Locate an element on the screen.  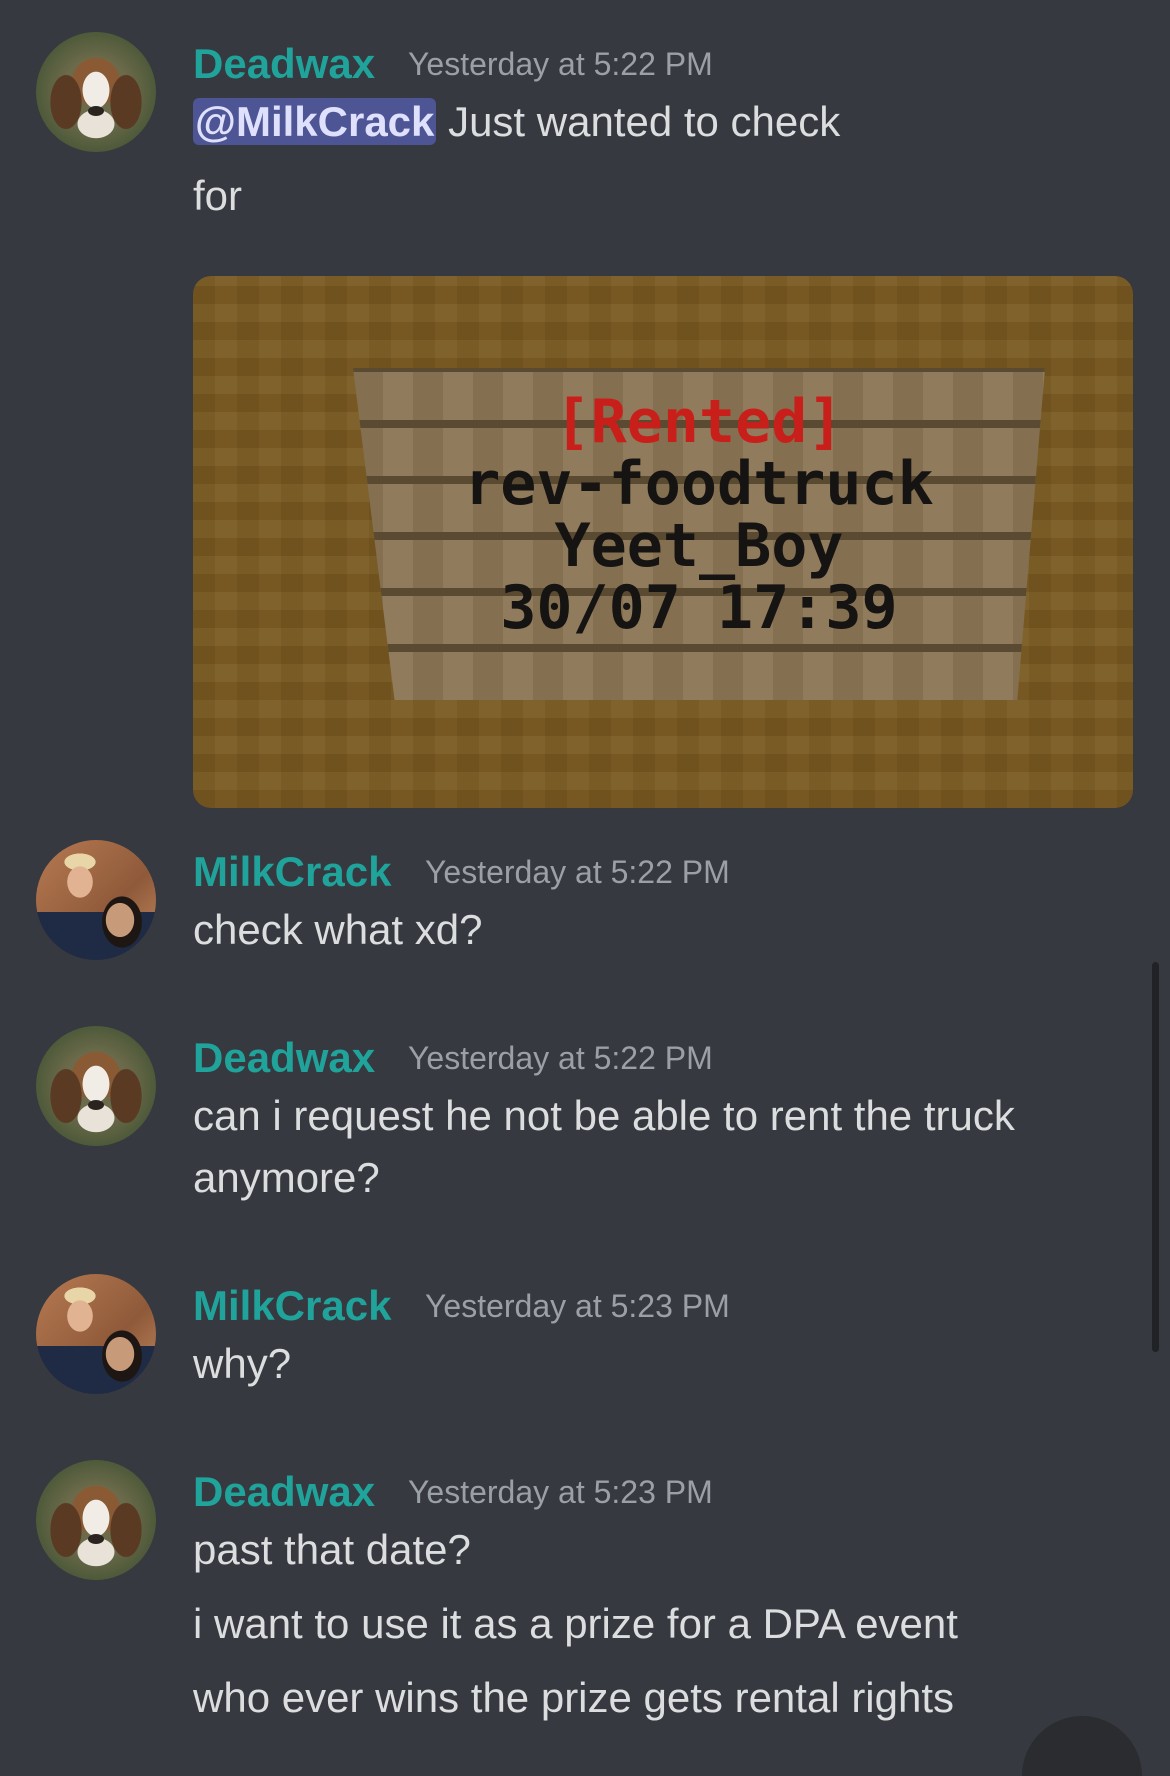
message-text: anymore? is located at coordinates (286, 1177).